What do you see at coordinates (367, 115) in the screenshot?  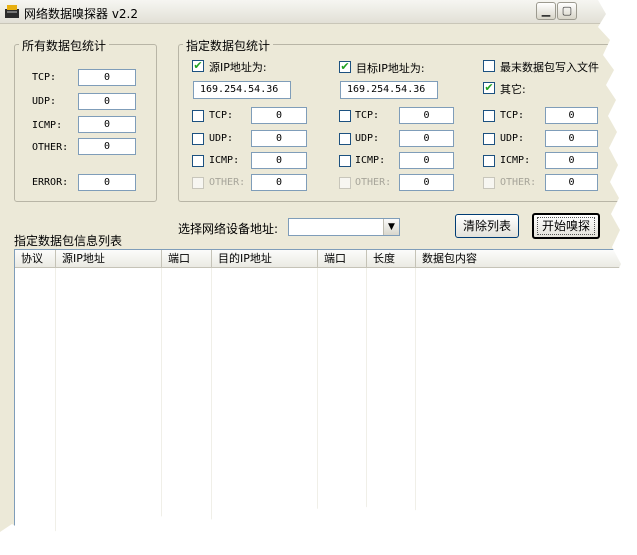 I see `dst-tcp-label: TCP:` at bounding box center [367, 115].